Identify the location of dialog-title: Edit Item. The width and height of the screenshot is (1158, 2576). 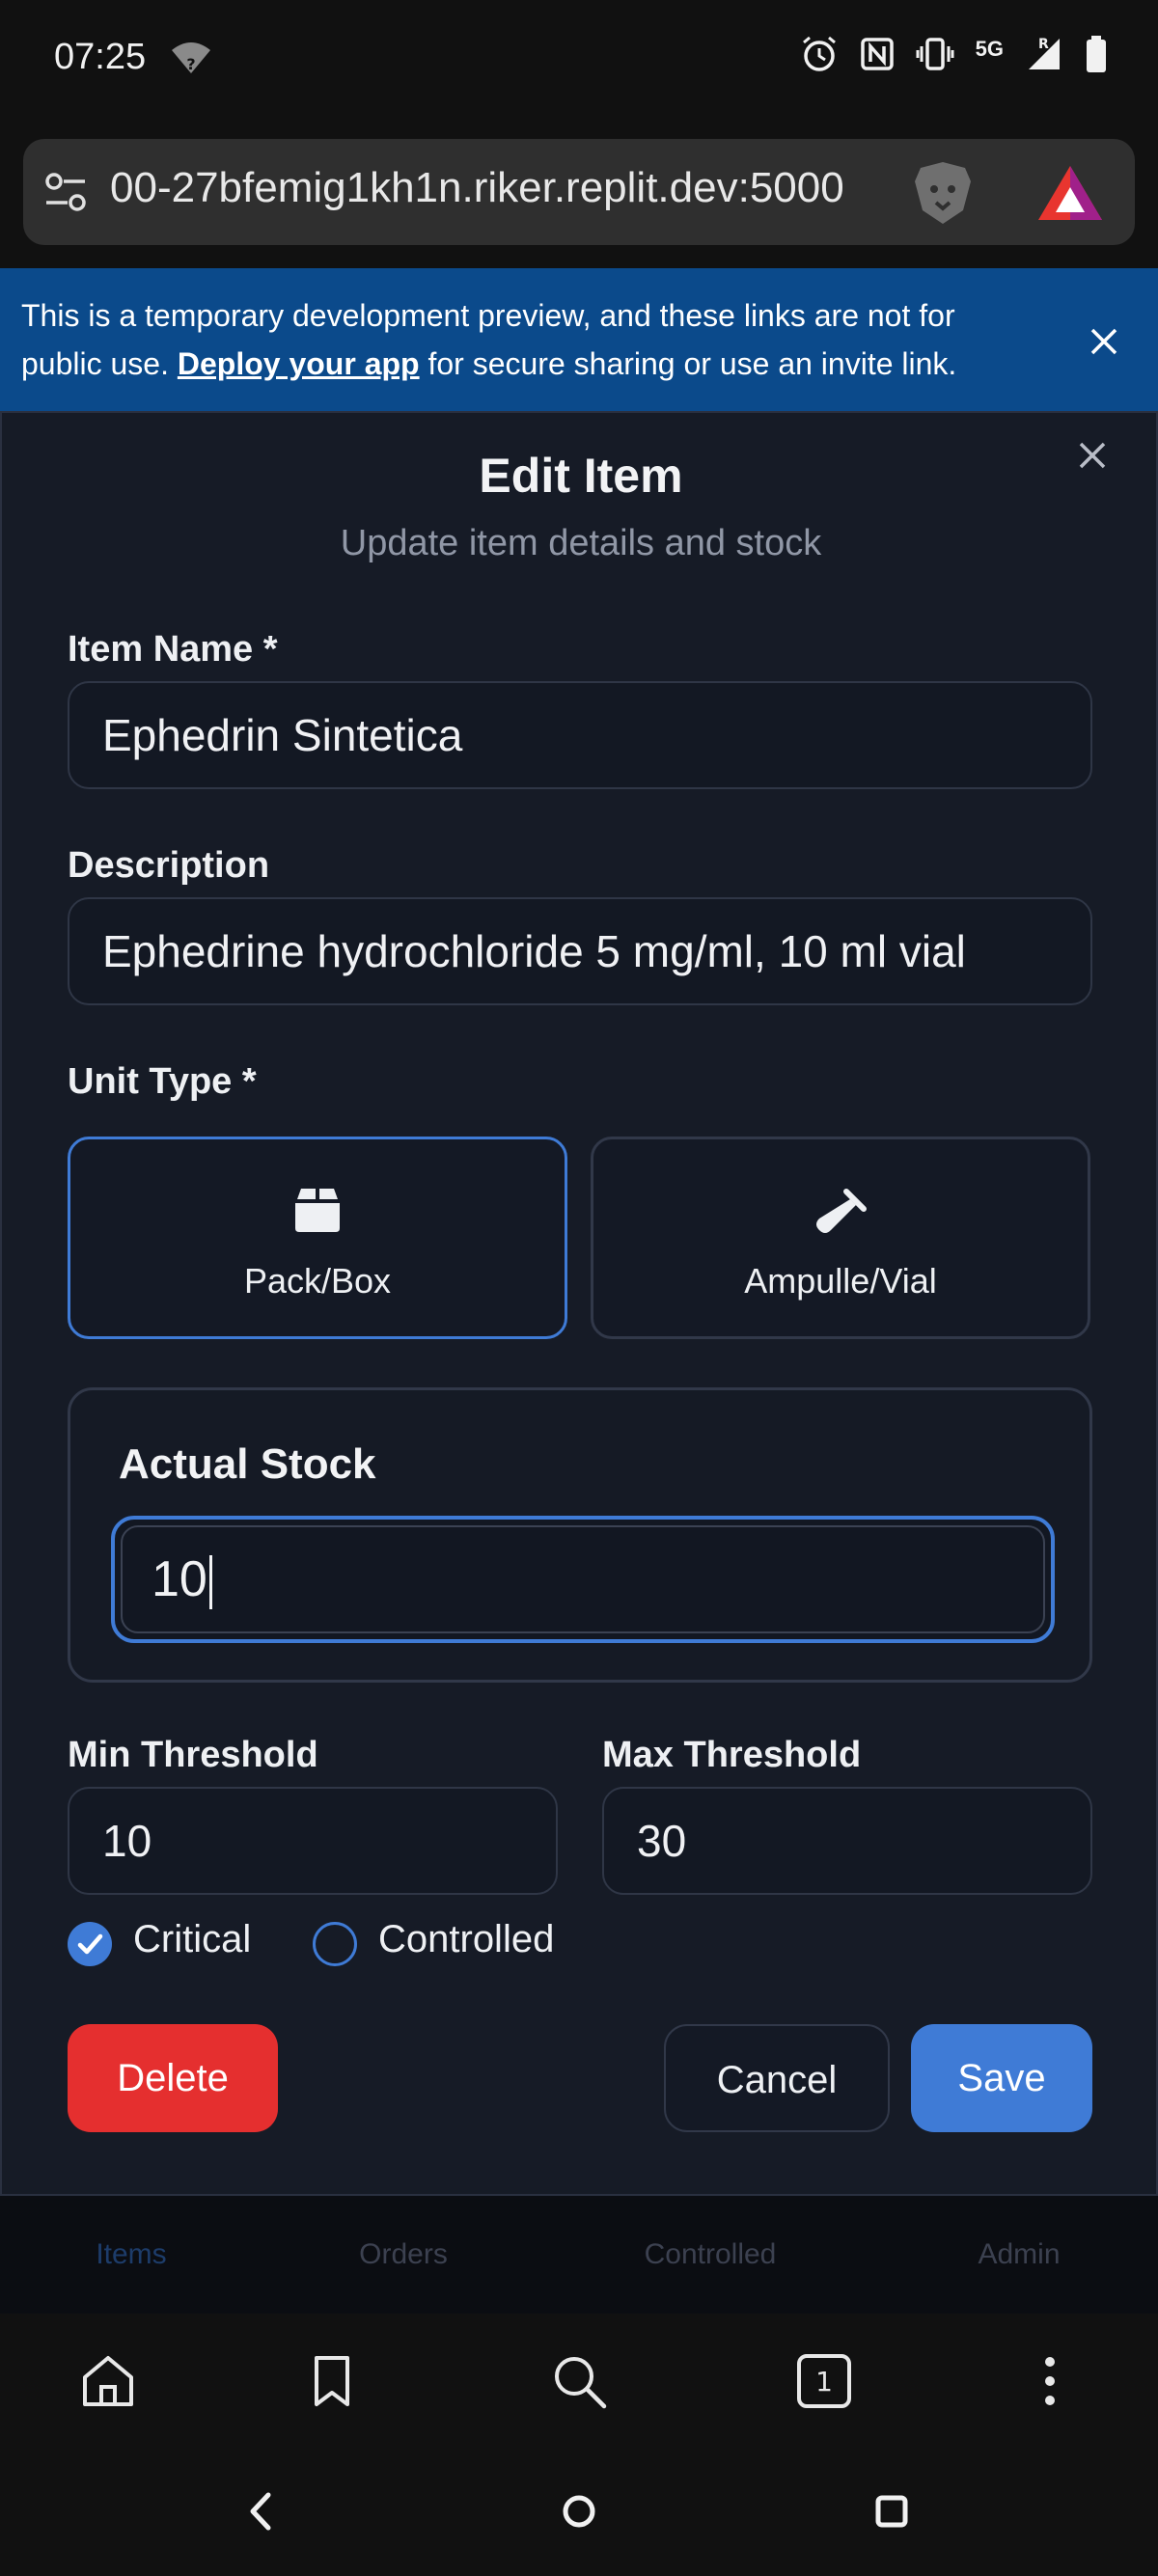
(581, 476).